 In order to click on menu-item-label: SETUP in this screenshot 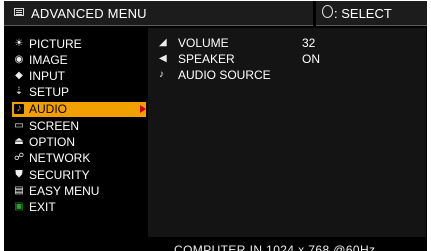, I will do `click(49, 92)`.